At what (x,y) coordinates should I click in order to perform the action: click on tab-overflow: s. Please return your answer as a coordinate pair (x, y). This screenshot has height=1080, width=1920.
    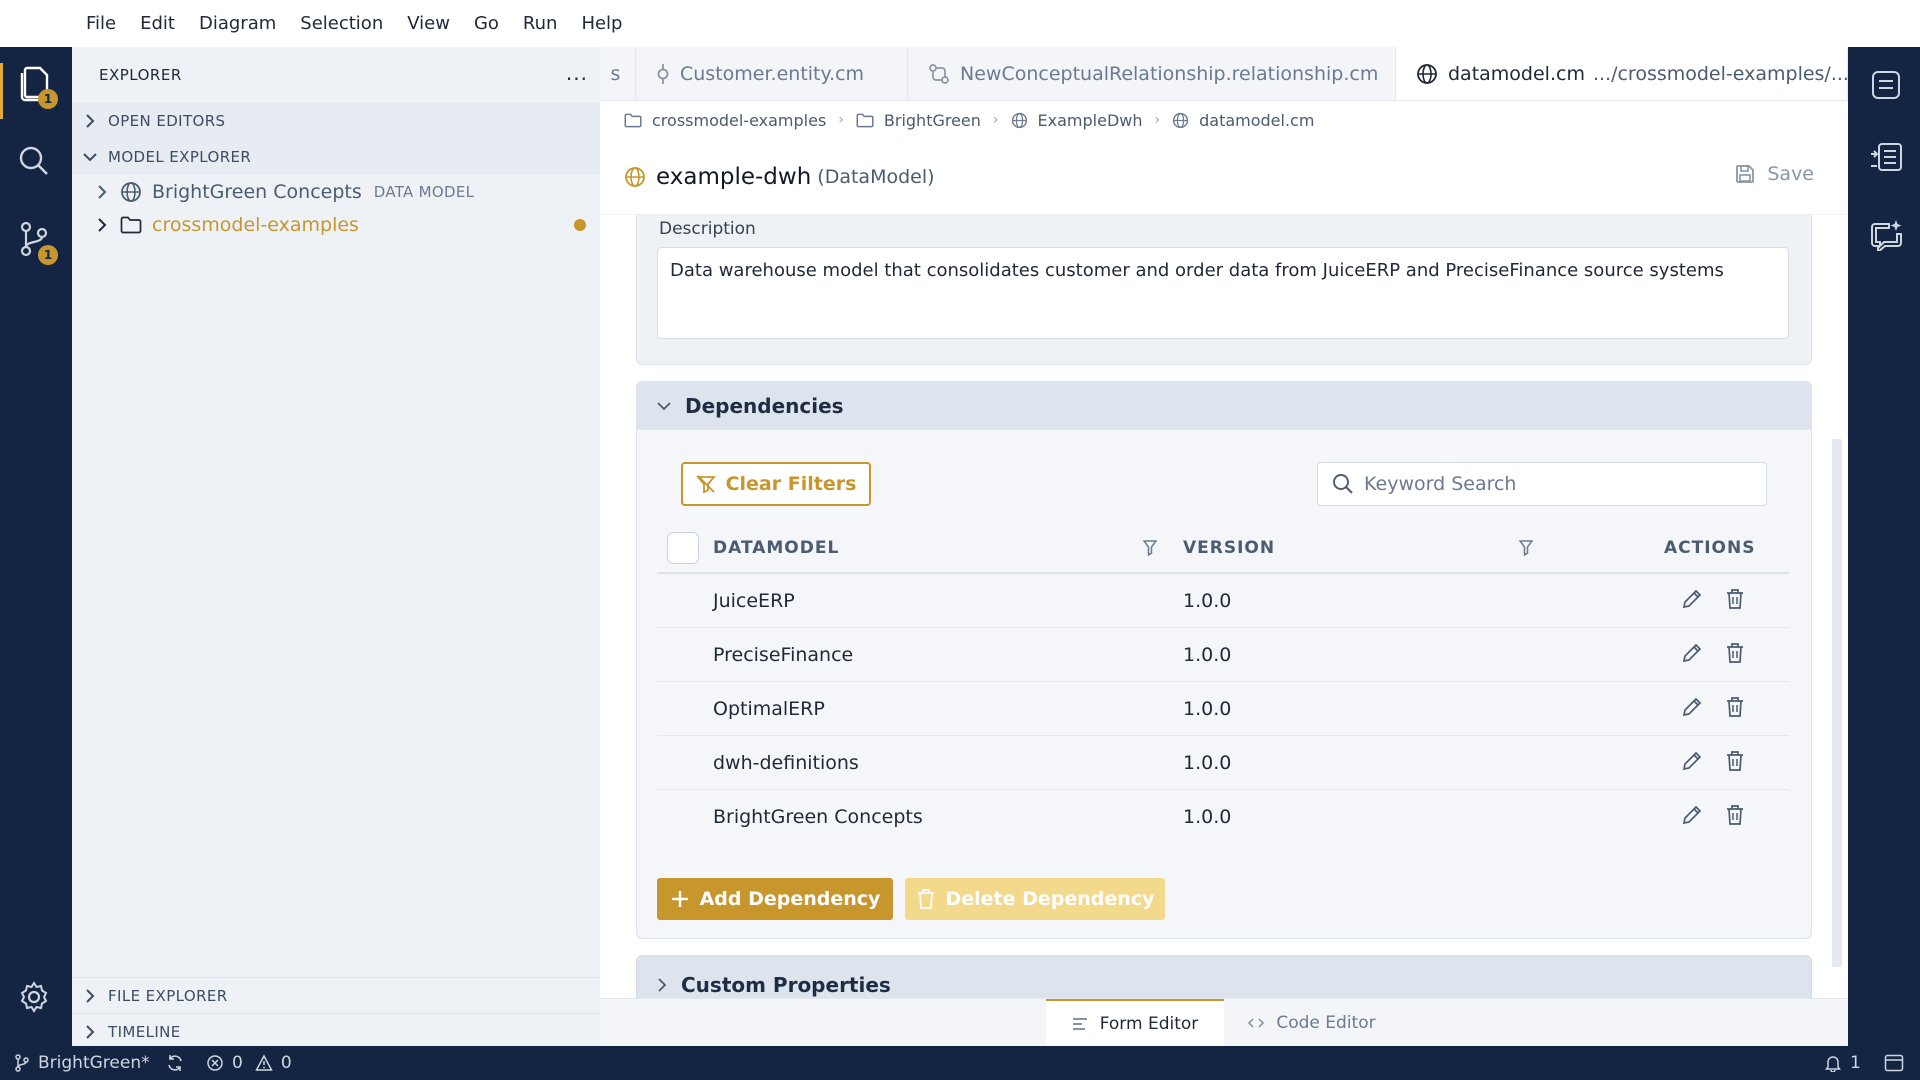
    Looking at the image, I should click on (618, 73).